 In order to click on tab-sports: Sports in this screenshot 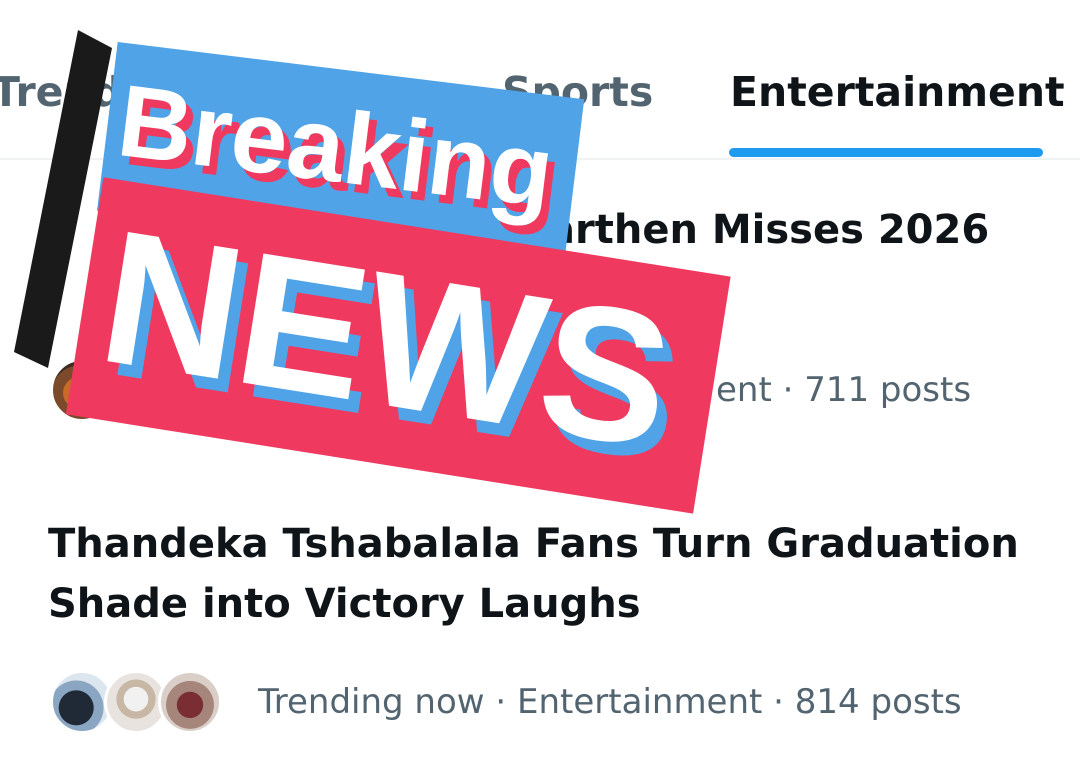, I will do `click(577, 92)`.